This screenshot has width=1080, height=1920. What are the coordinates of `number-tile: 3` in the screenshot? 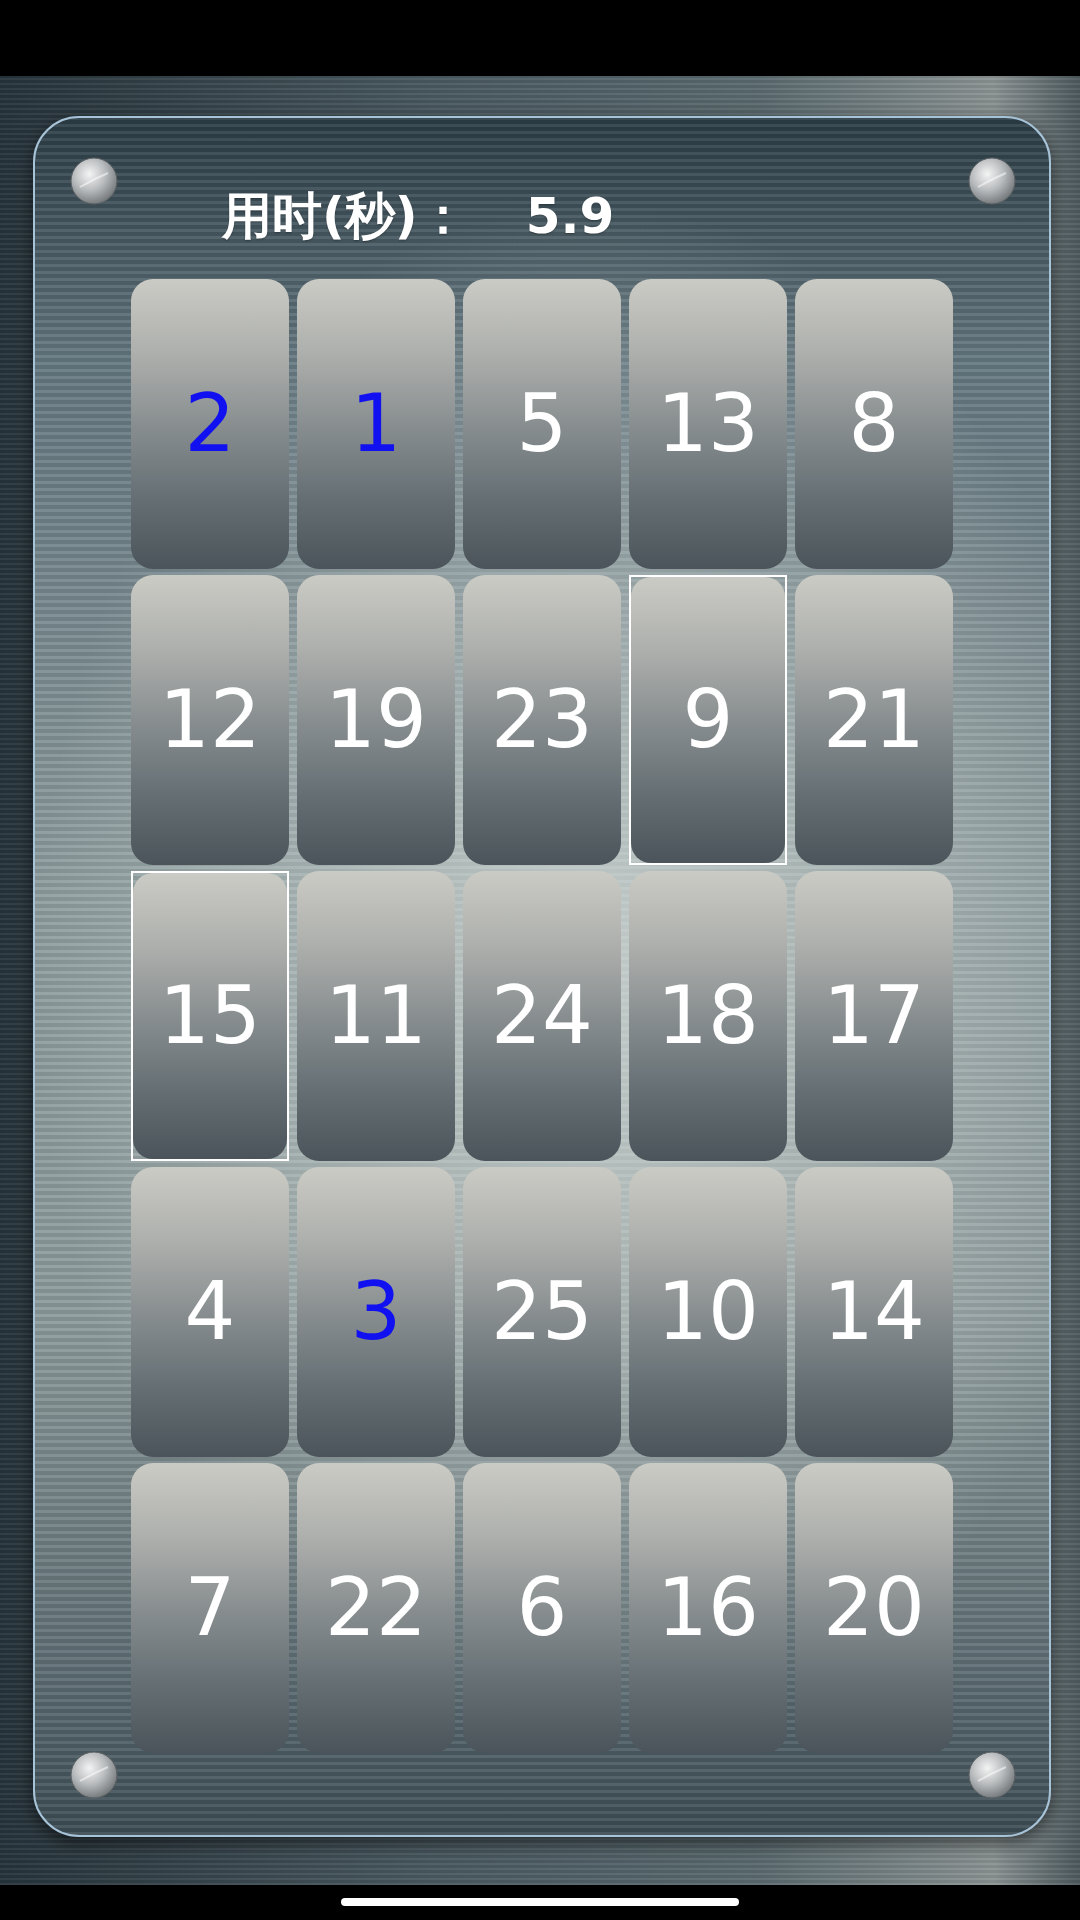 It's located at (376, 1312).